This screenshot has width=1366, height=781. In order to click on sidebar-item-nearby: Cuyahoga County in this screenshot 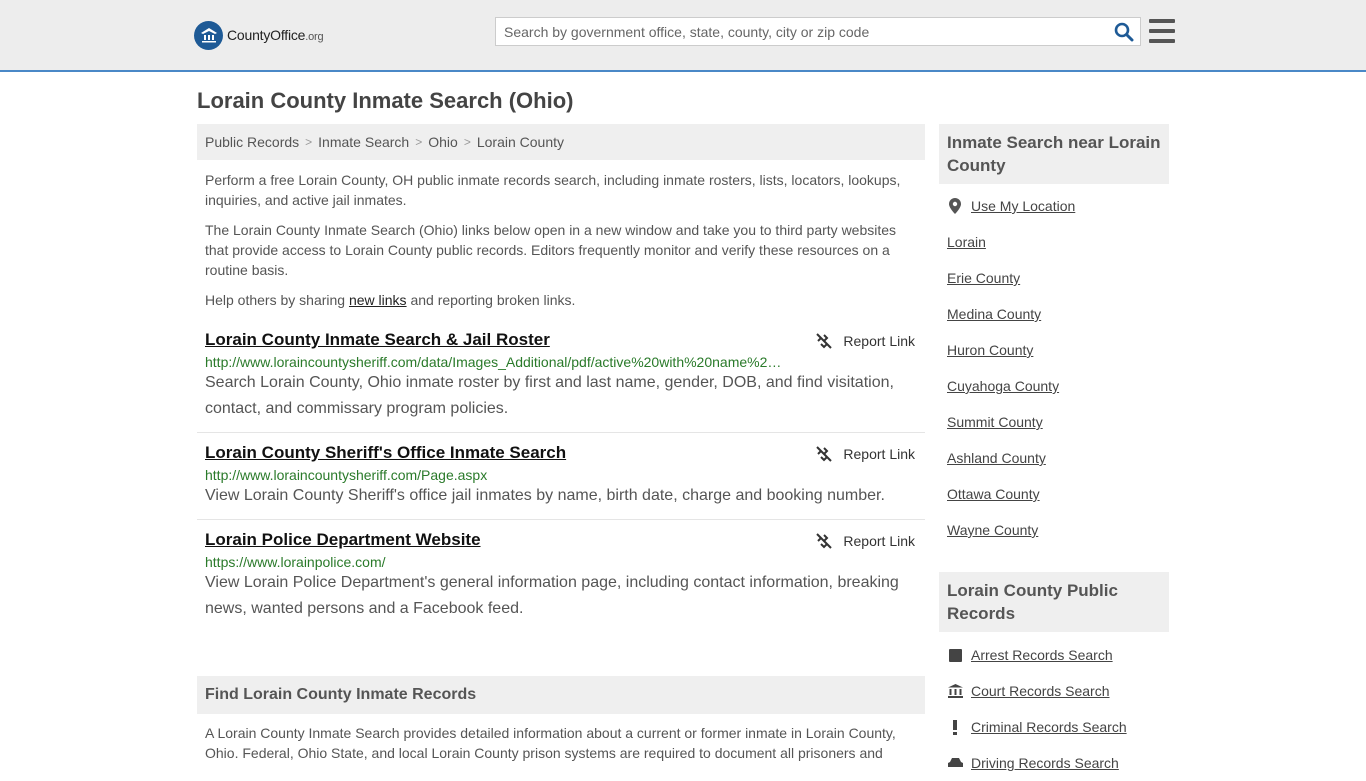, I will do `click(1054, 386)`.